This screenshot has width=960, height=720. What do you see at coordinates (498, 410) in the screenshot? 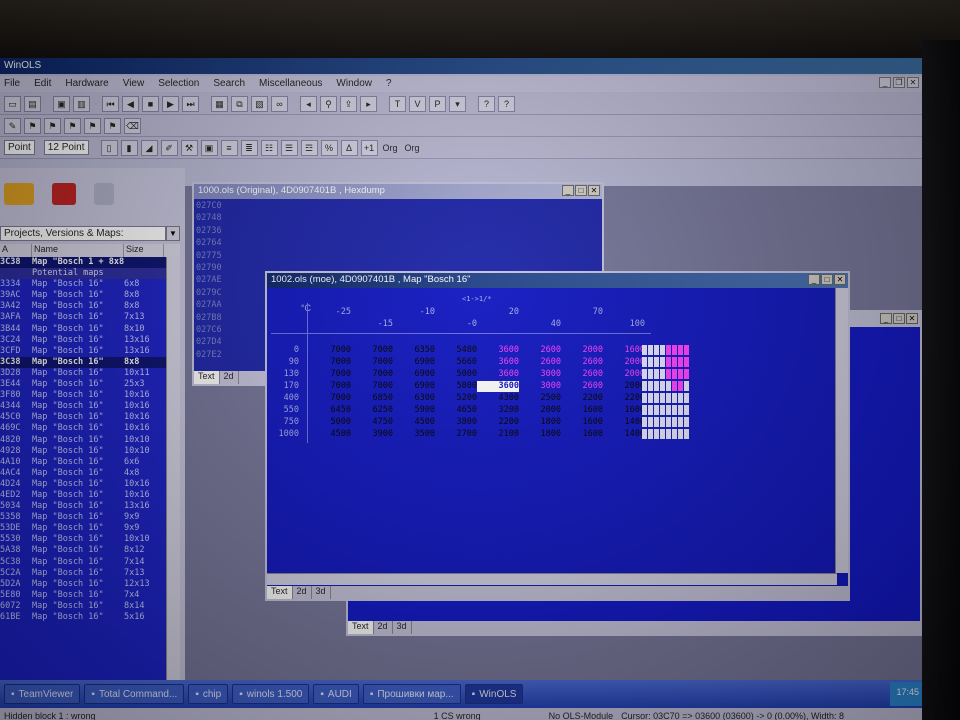
I see `map-cell: 3200` at bounding box center [498, 410].